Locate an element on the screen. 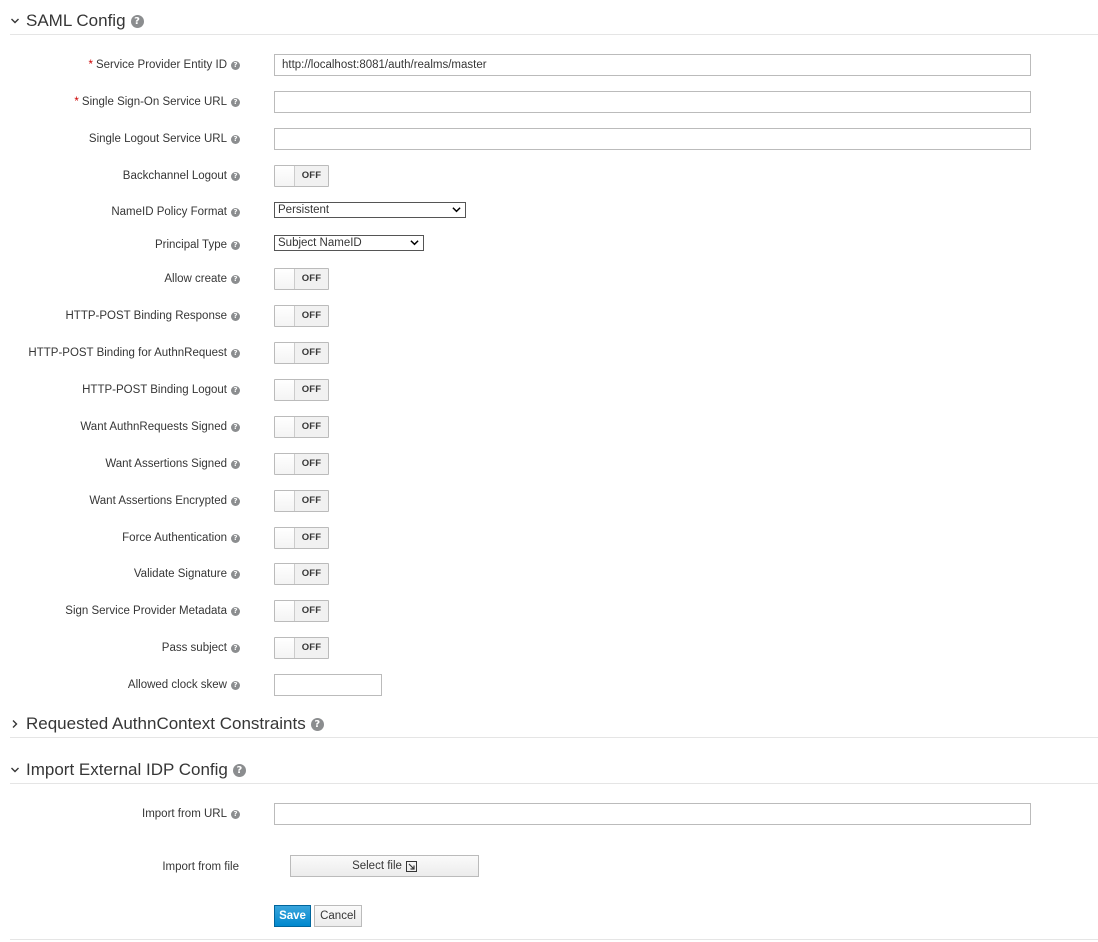  select-value: Subject NameID is located at coordinates (320, 243).